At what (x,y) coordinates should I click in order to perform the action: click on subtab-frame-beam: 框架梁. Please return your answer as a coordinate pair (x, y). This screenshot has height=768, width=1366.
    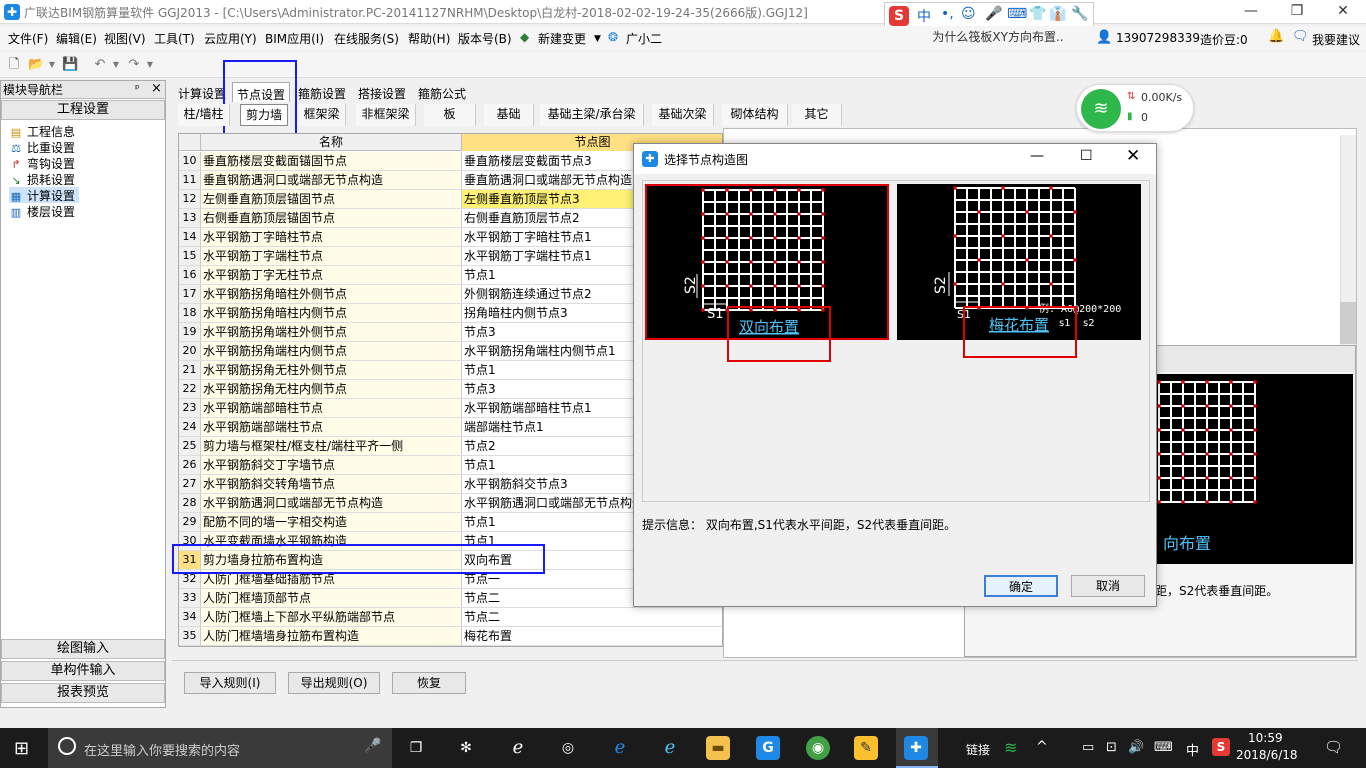
    Looking at the image, I should click on (322, 115).